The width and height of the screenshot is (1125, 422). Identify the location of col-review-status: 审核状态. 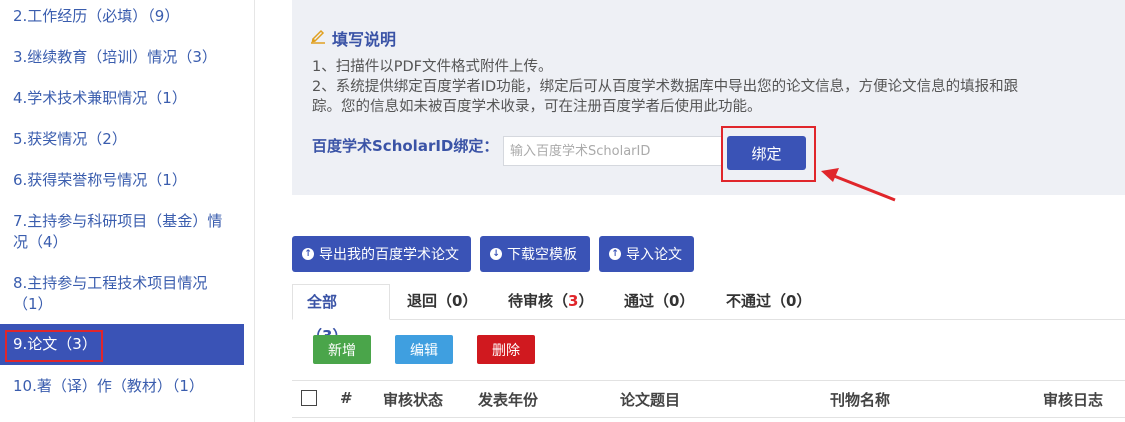
(413, 400).